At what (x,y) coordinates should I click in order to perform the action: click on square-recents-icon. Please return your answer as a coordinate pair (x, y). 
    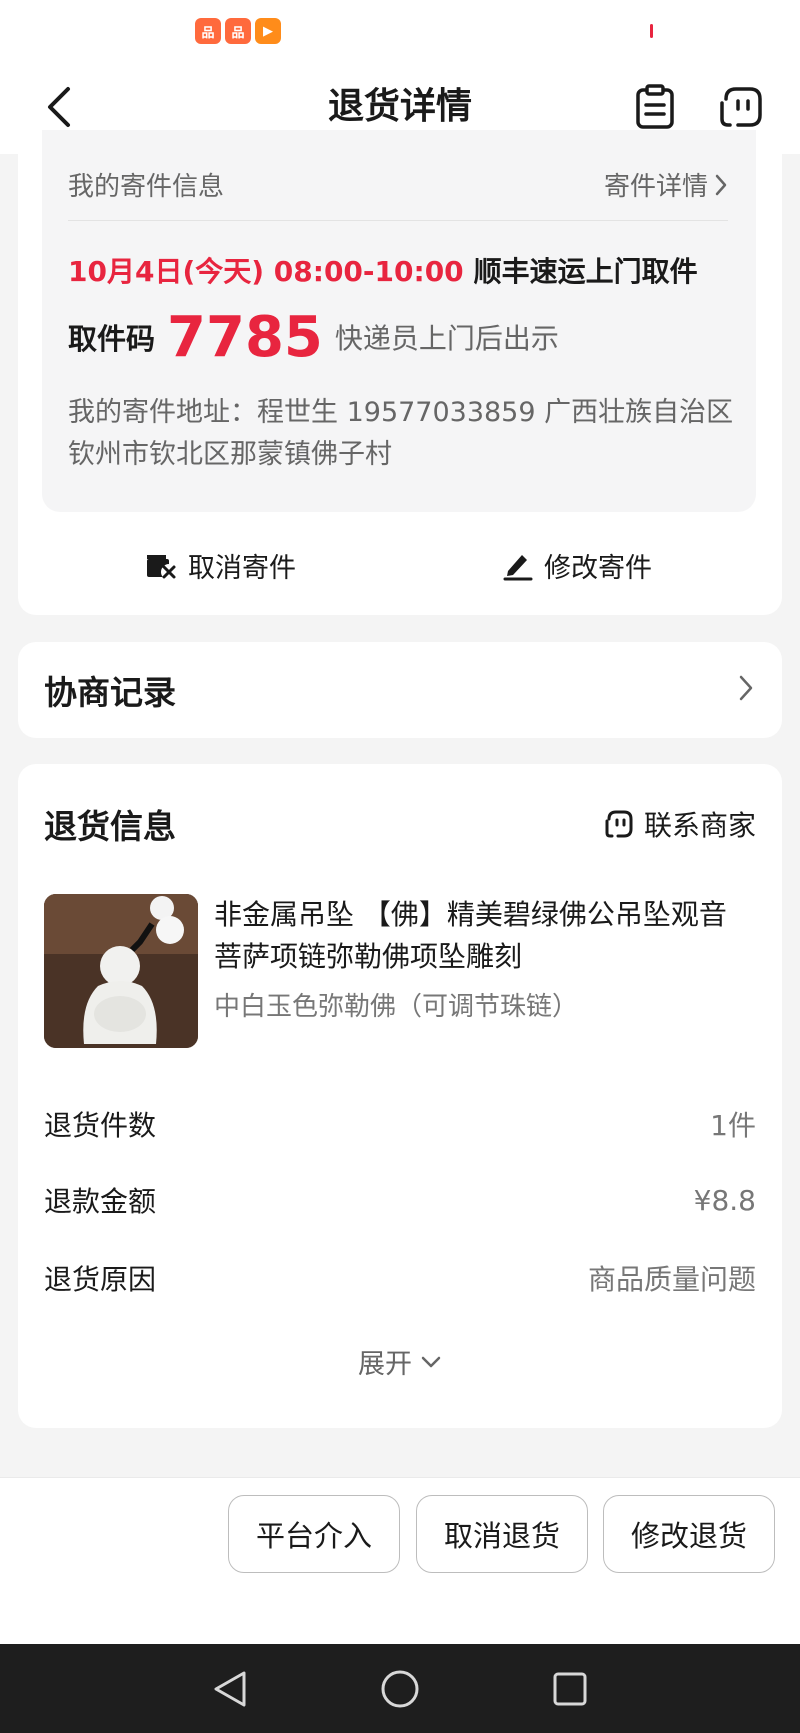
    Looking at the image, I should click on (570, 1689).